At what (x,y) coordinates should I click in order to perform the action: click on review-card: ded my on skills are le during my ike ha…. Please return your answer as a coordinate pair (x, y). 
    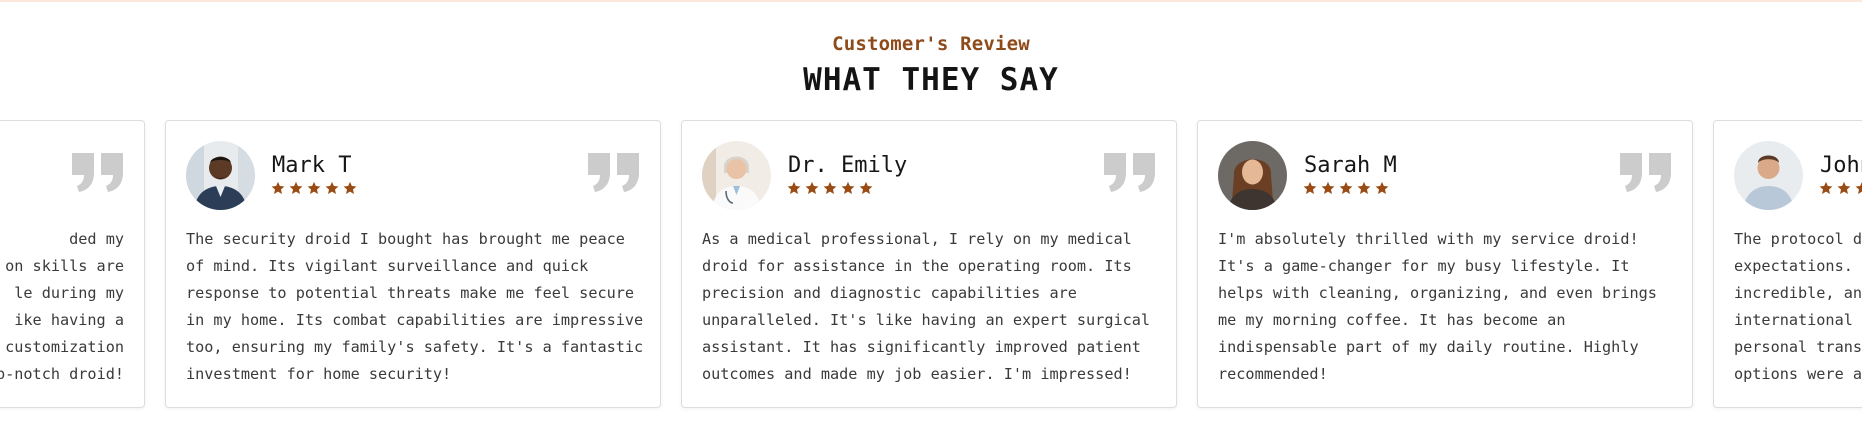
    Looking at the image, I should click on (72, 264).